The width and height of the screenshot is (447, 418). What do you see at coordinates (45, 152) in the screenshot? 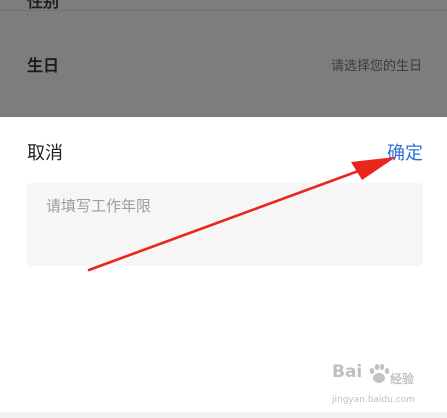
I see `cancel-button: 取消` at bounding box center [45, 152].